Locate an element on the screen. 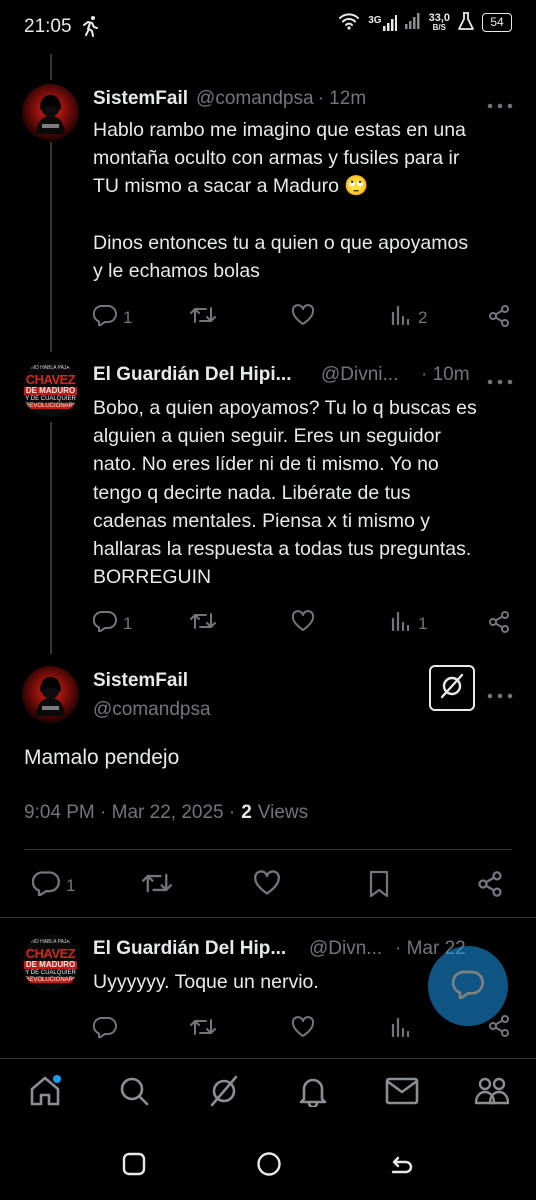  home-icon is located at coordinates (45, 1093).